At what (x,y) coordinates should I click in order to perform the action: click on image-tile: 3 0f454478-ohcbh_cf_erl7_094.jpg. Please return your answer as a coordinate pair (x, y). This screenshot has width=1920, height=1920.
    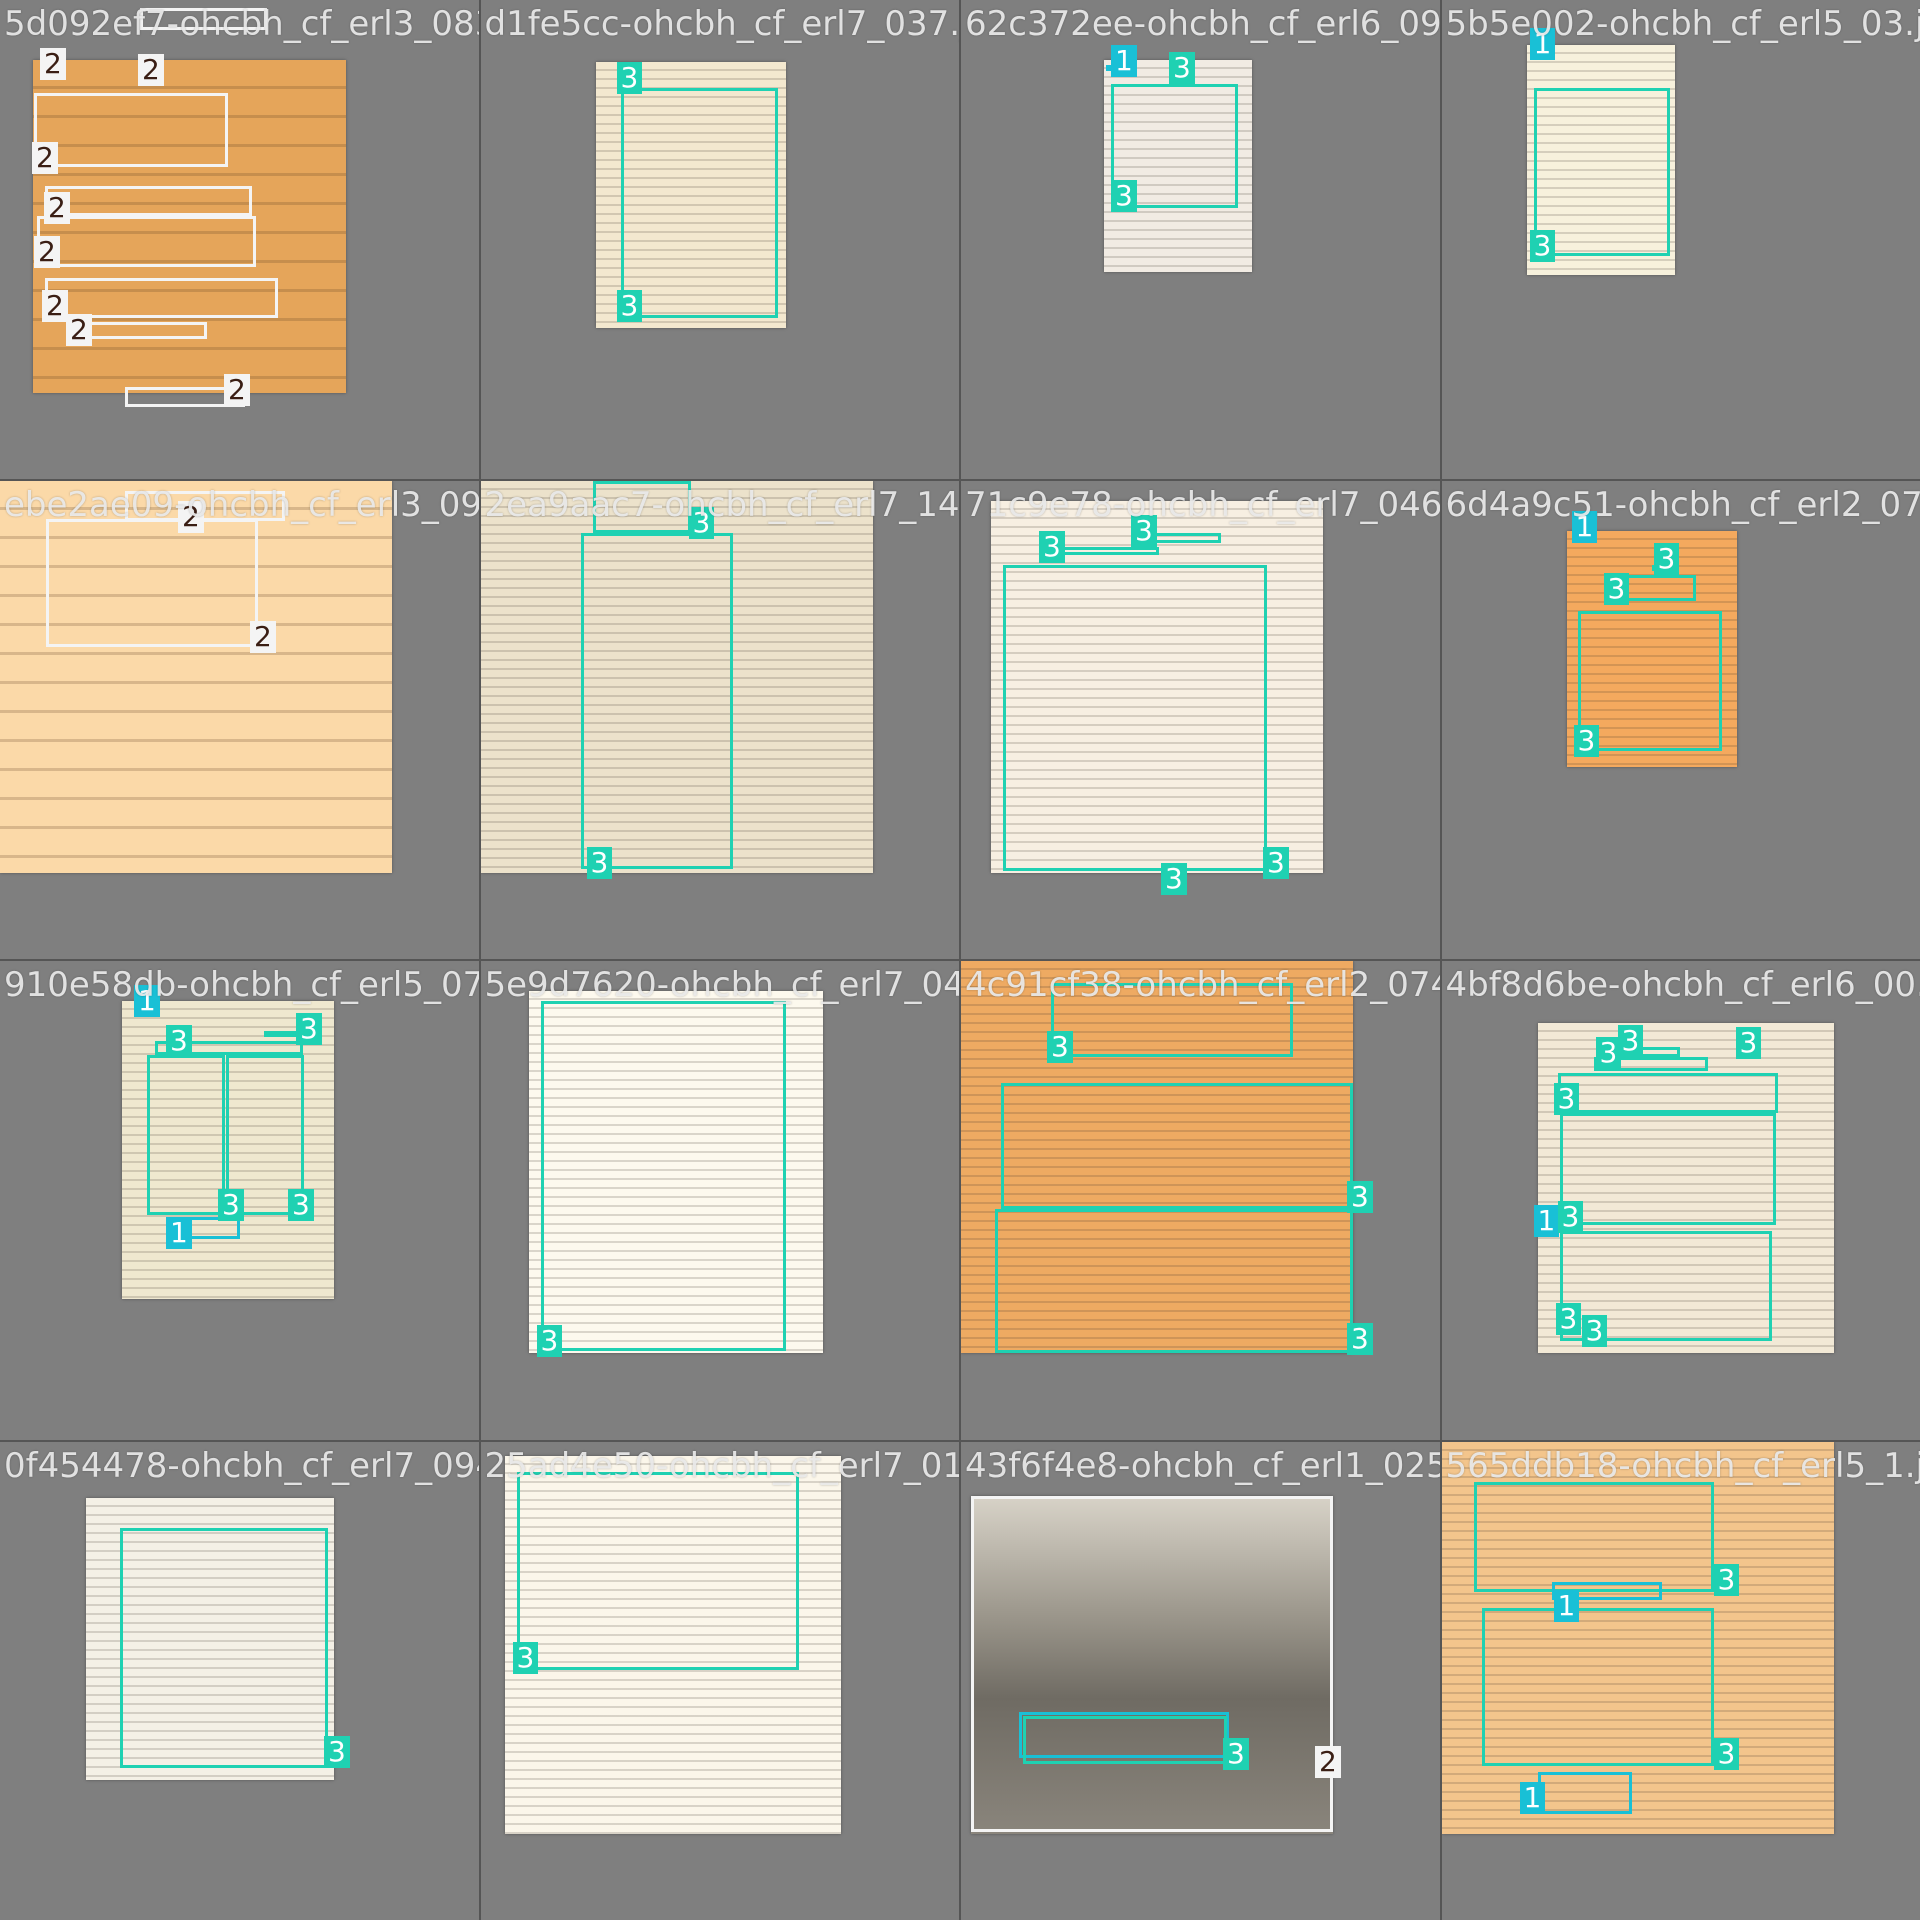
    Looking at the image, I should click on (239, 1680).